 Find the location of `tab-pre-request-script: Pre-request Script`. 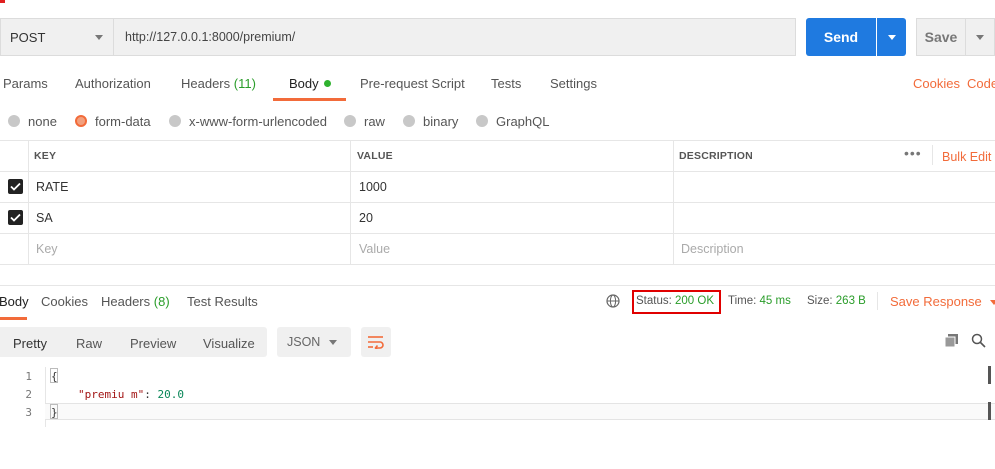

tab-pre-request-script: Pre-request Script is located at coordinates (412, 83).